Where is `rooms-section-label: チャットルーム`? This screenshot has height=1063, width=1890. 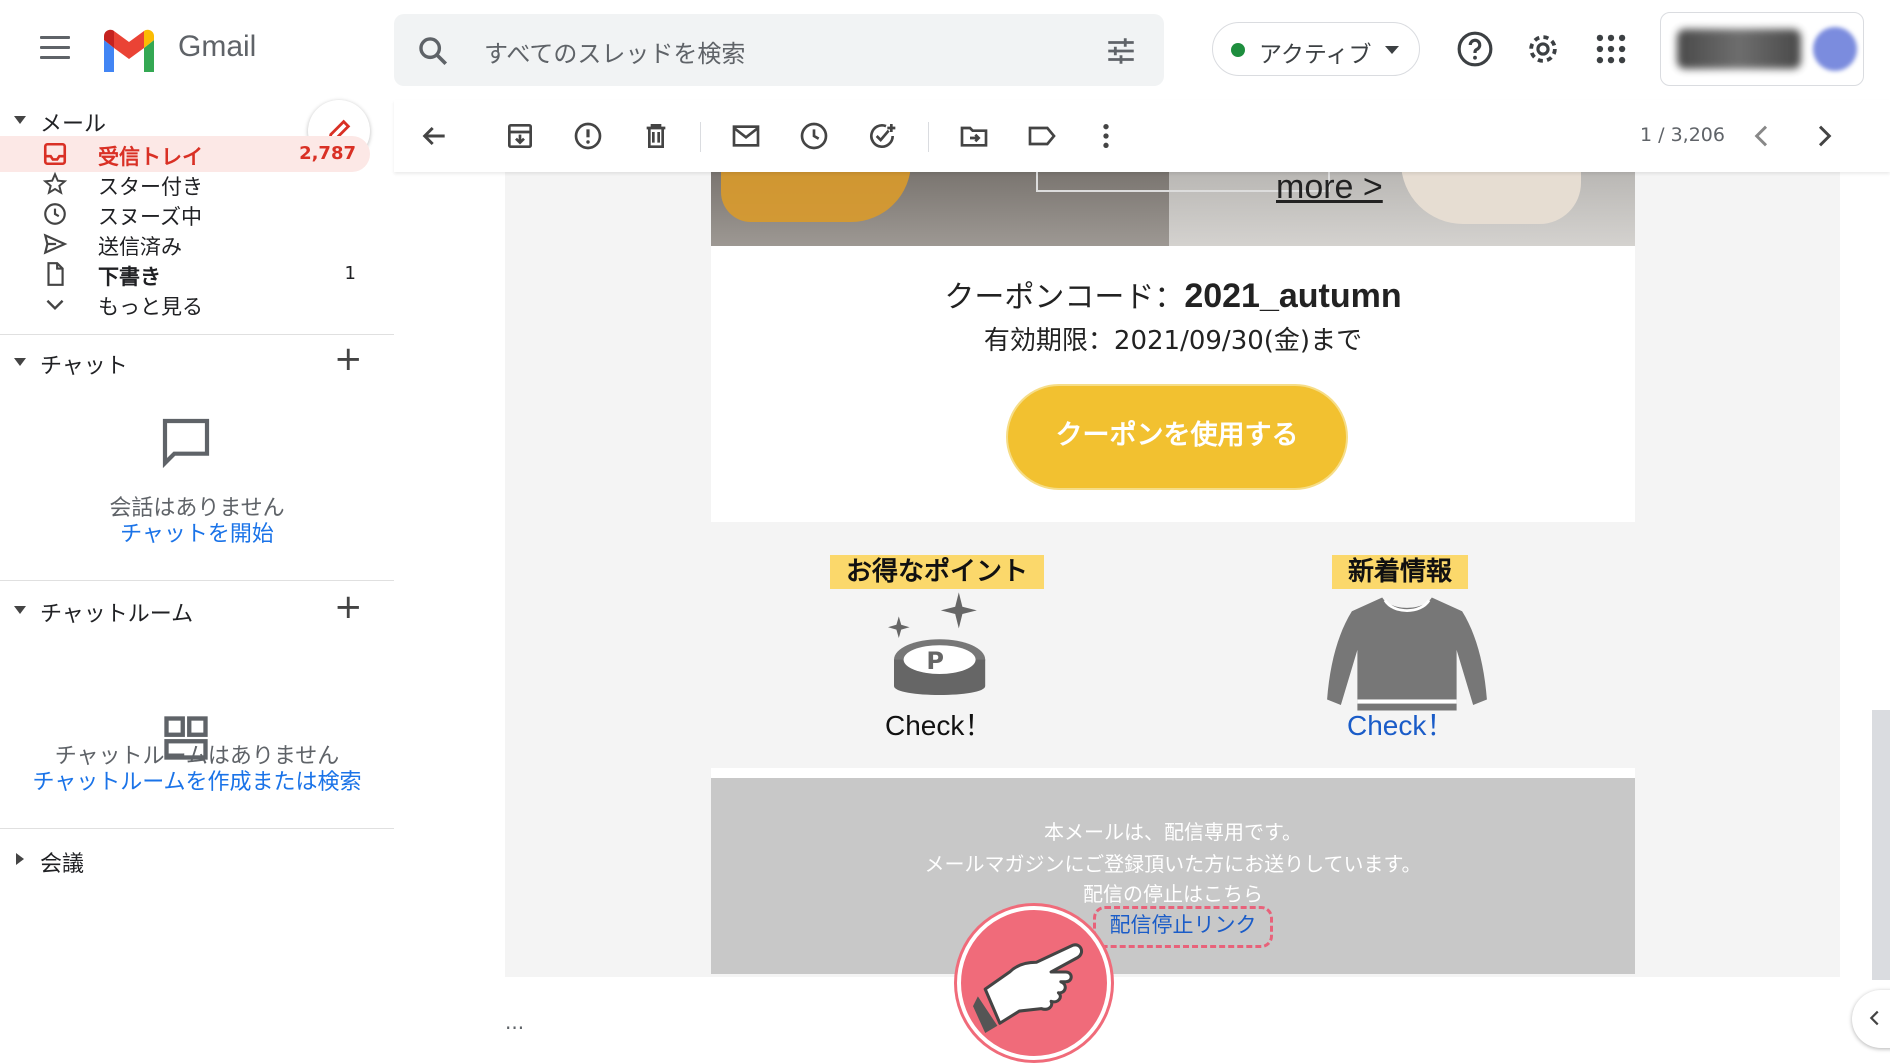 rooms-section-label: チャットルーム is located at coordinates (117, 614).